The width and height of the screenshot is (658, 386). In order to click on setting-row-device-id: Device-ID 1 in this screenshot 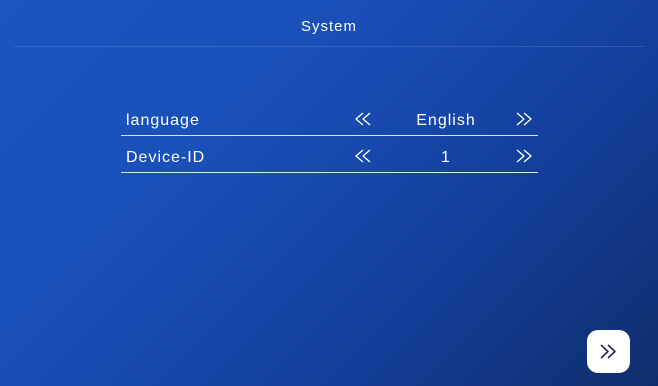, I will do `click(329, 159)`.